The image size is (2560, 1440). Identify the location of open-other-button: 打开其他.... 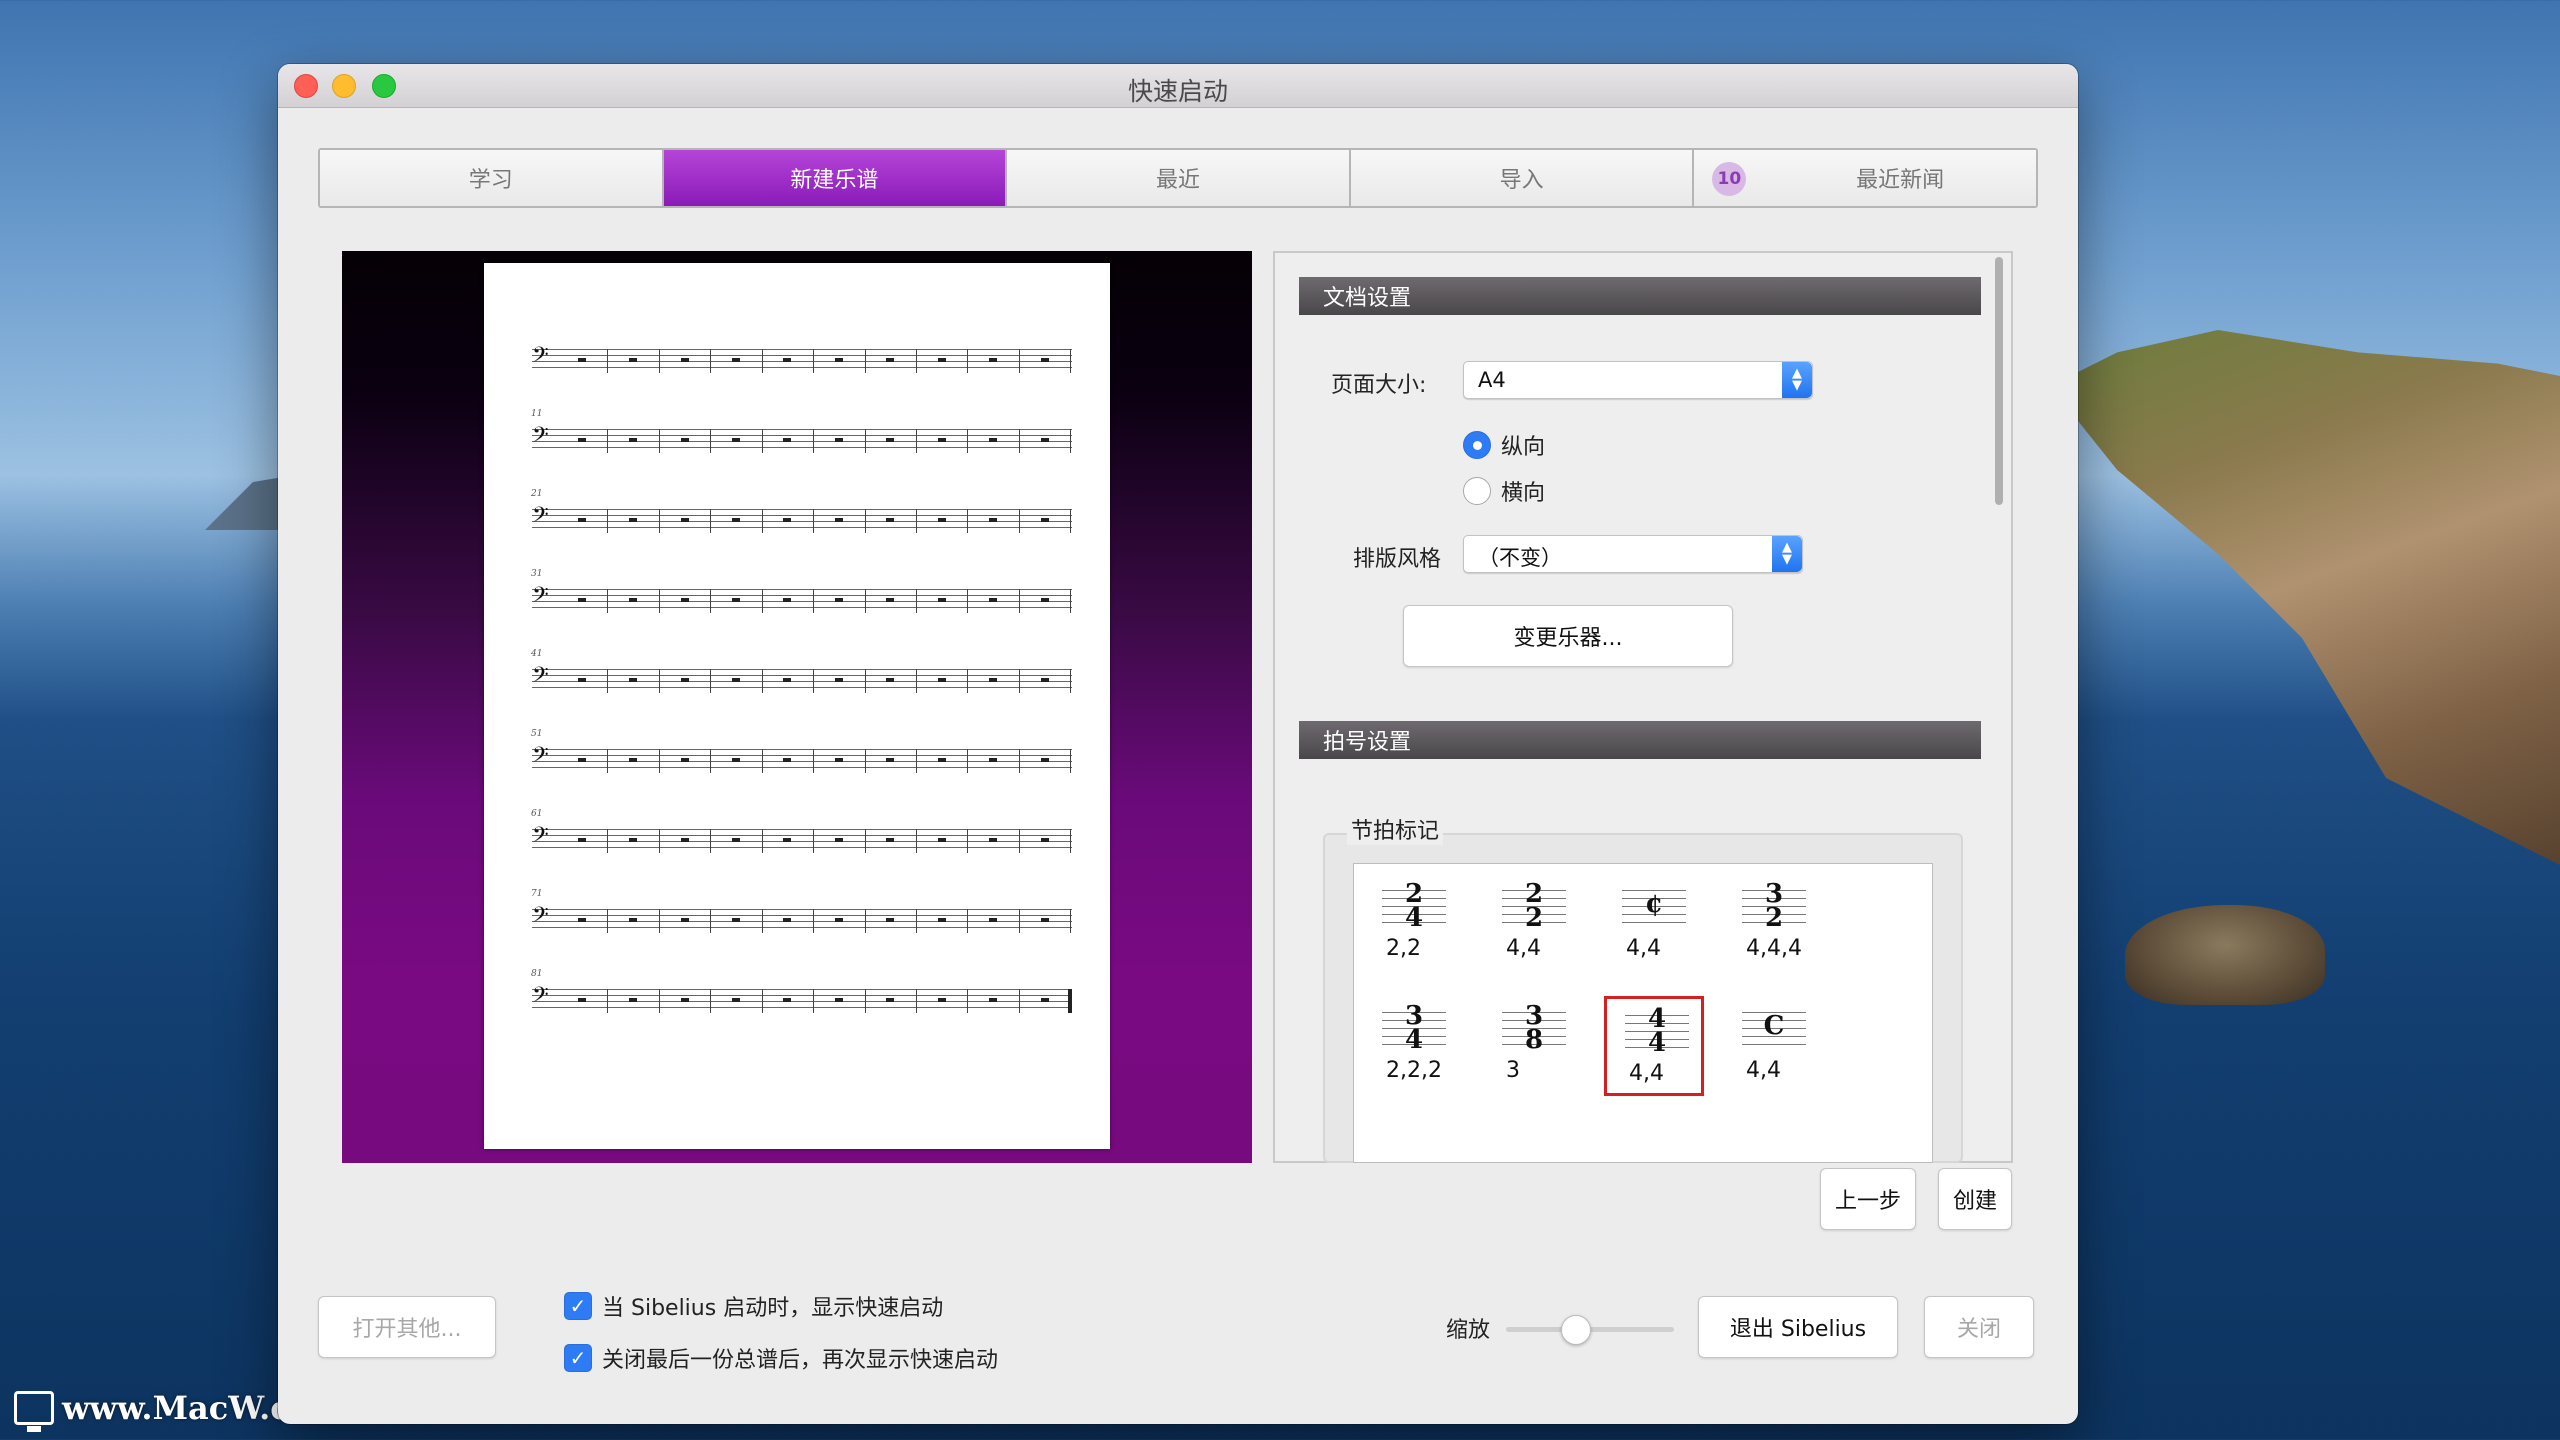
(407, 1327).